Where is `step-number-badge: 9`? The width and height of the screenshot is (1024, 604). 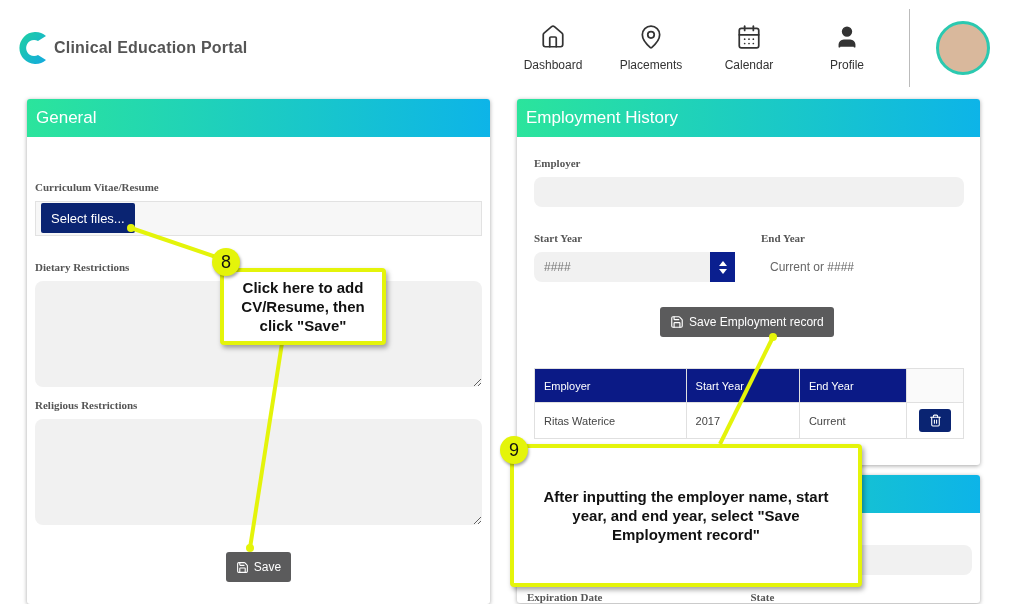
step-number-badge: 9 is located at coordinates (514, 450).